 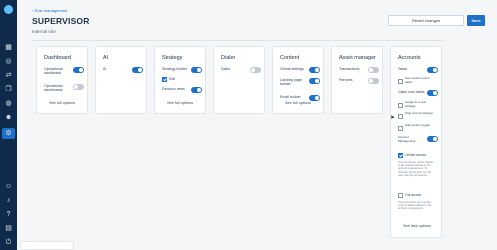 What do you see at coordinates (8, 103) in the screenshot?
I see `globe-icon: ◍` at bounding box center [8, 103].